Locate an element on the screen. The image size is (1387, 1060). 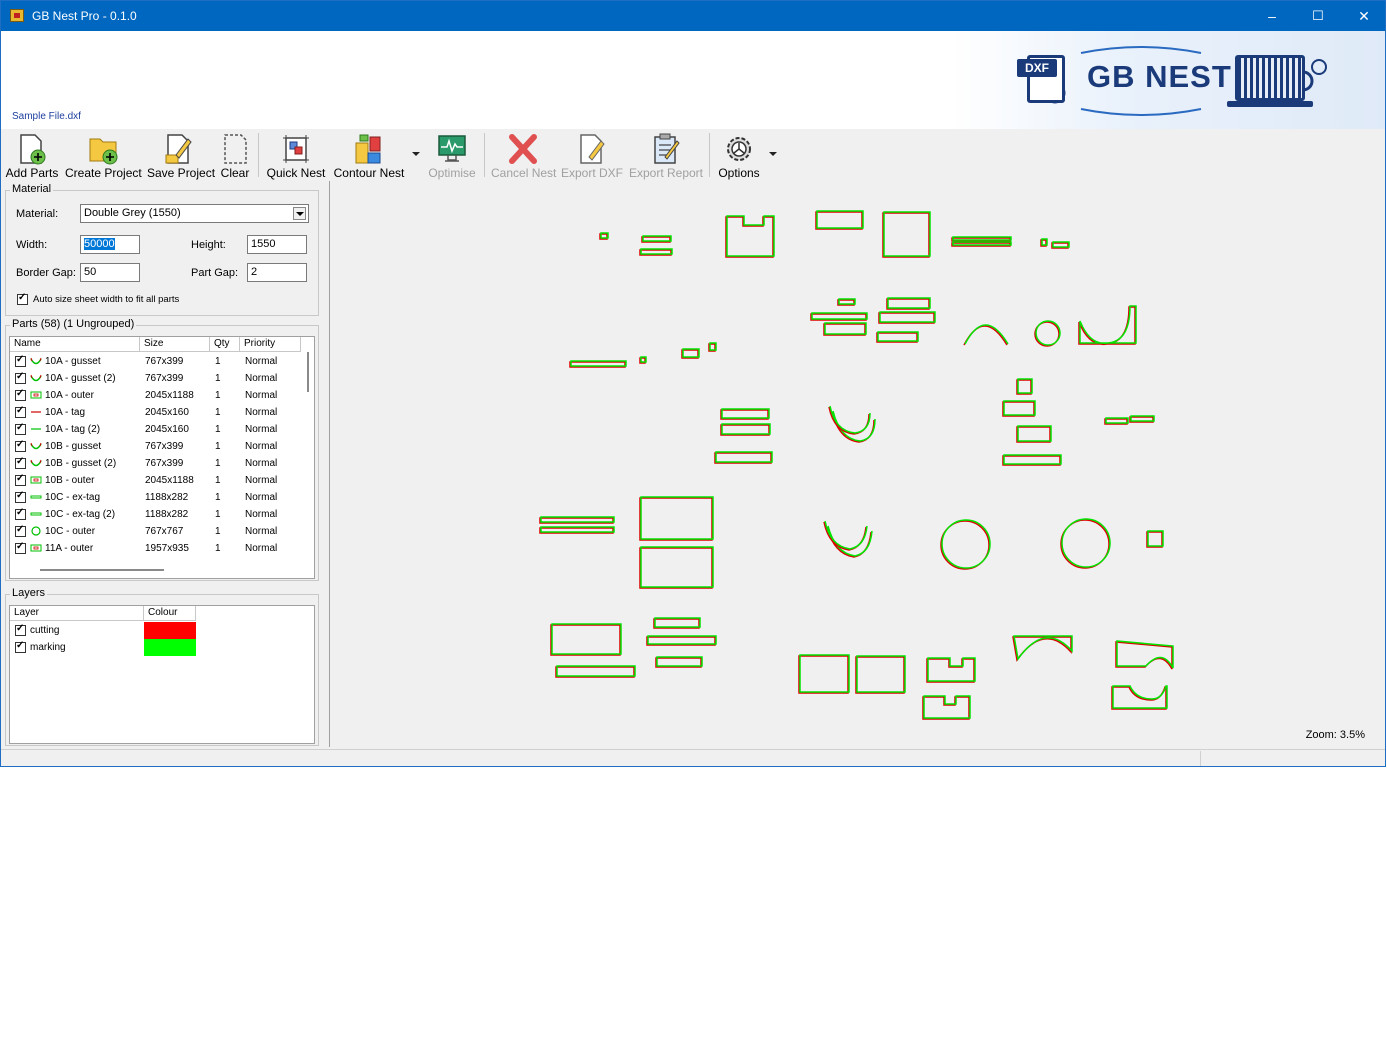
zoom-level: Zoom: 3.5% is located at coordinates (1335, 735).